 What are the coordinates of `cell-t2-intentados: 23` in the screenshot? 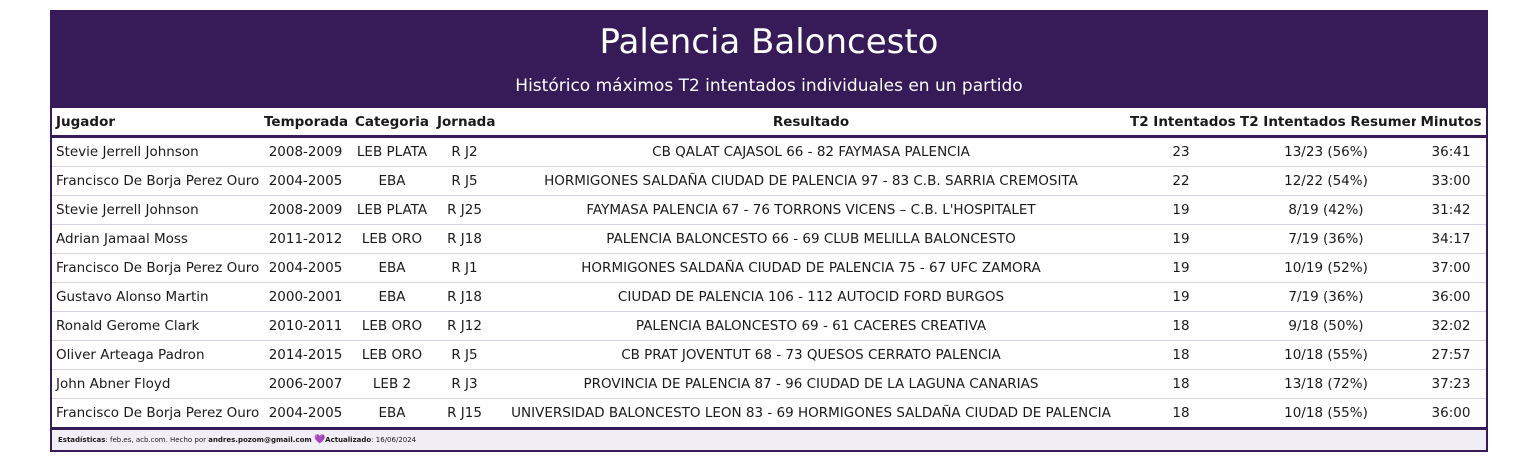 It's located at (1181, 151).